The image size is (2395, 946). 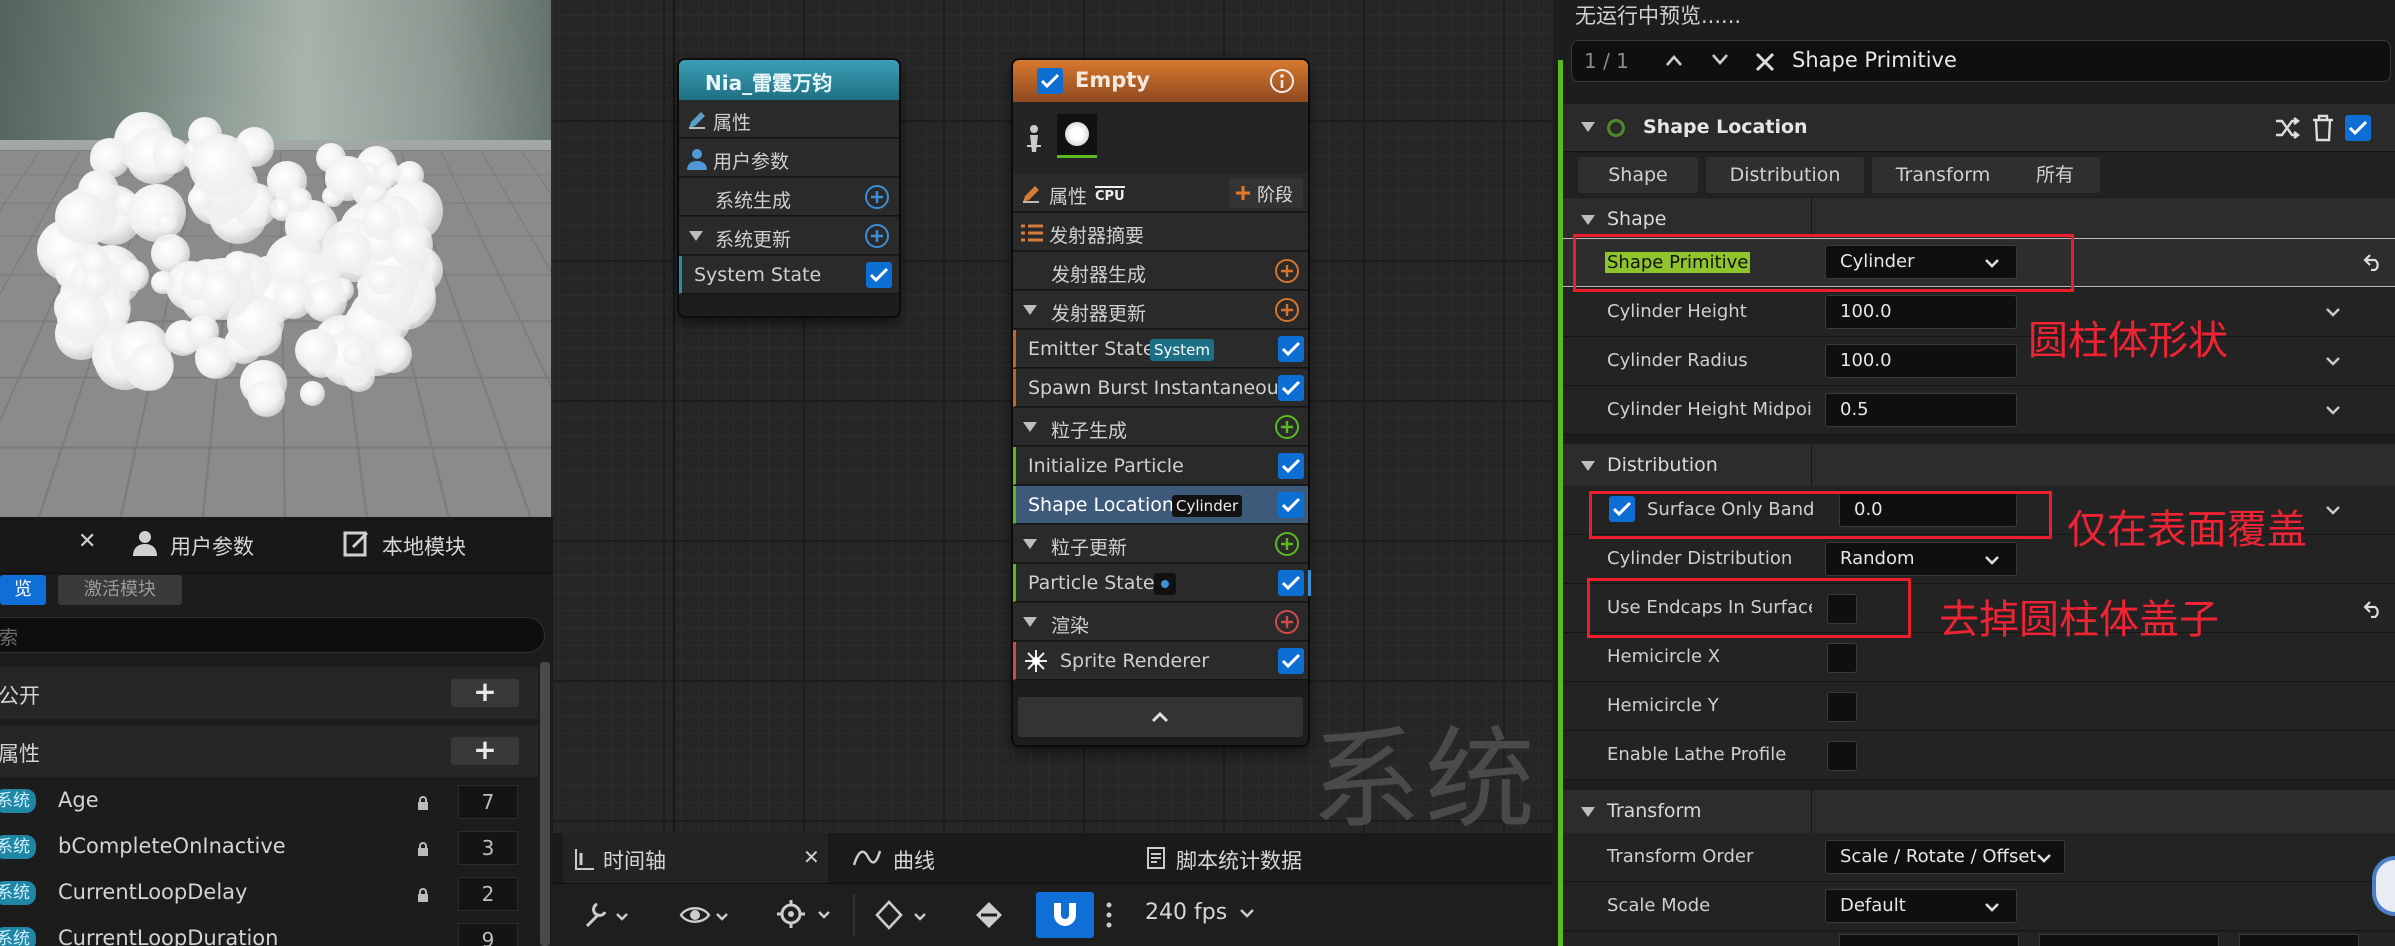 I want to click on distribution-dropdown: Random, so click(x=1921, y=559).